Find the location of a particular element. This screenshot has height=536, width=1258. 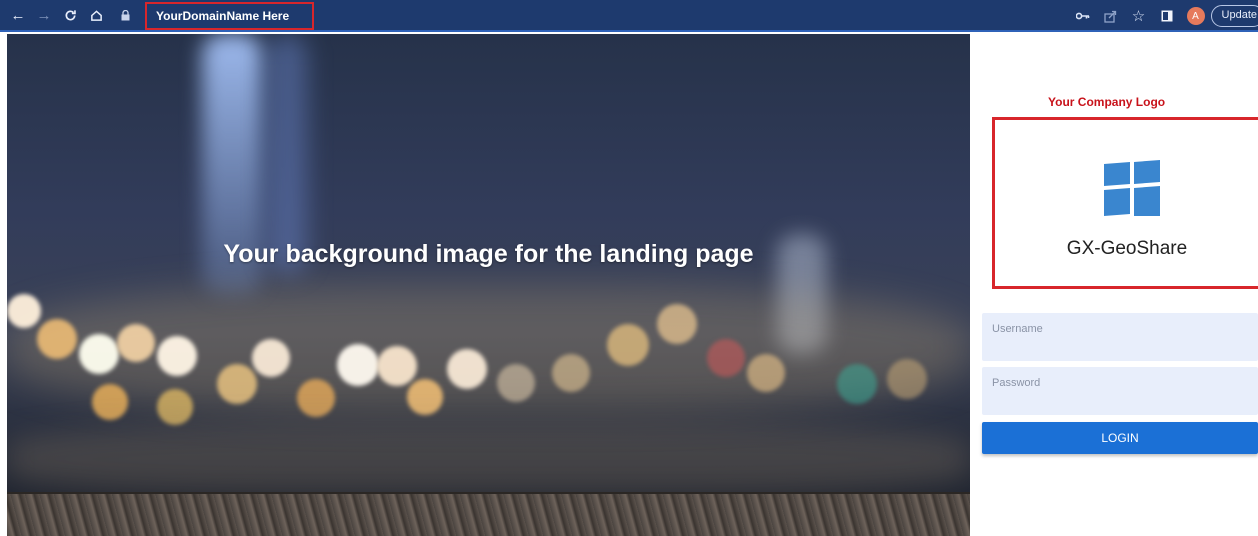

url-text: YourDomainName Here is located at coordinates (223, 16).